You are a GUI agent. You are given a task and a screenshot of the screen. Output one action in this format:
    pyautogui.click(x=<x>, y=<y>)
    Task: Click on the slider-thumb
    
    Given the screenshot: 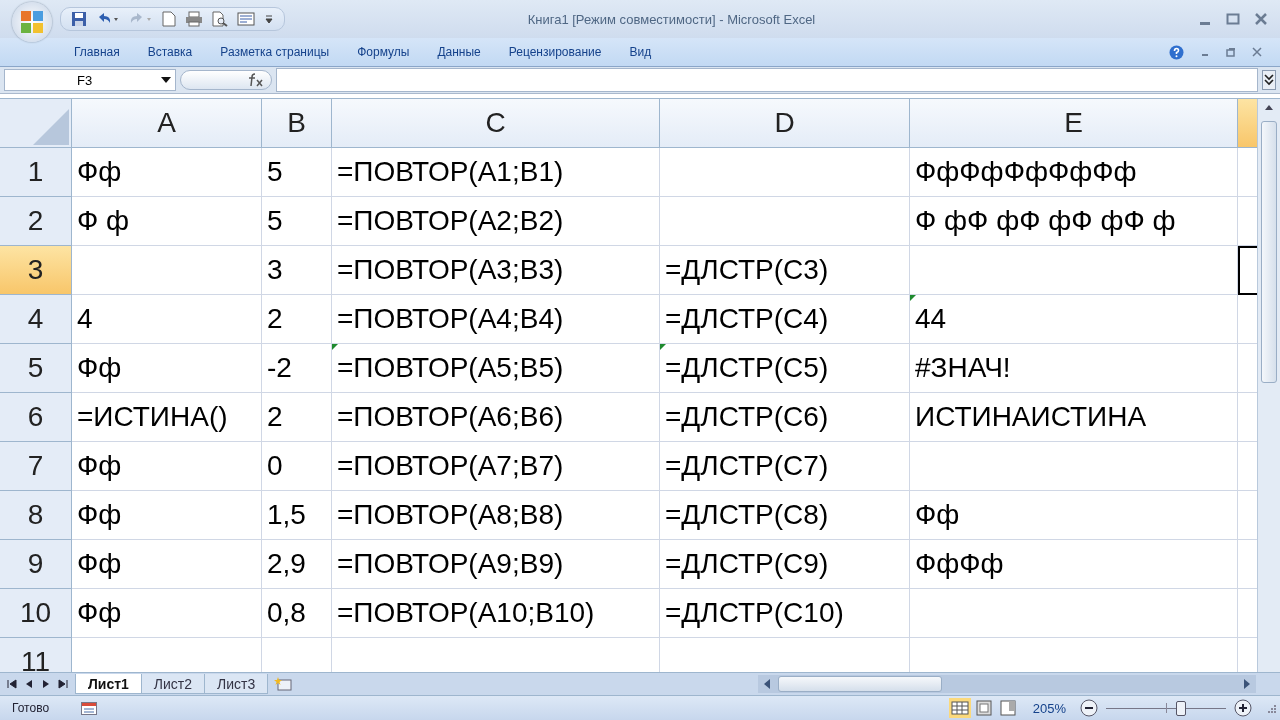 What is the action you would take?
    pyautogui.click(x=1181, y=708)
    